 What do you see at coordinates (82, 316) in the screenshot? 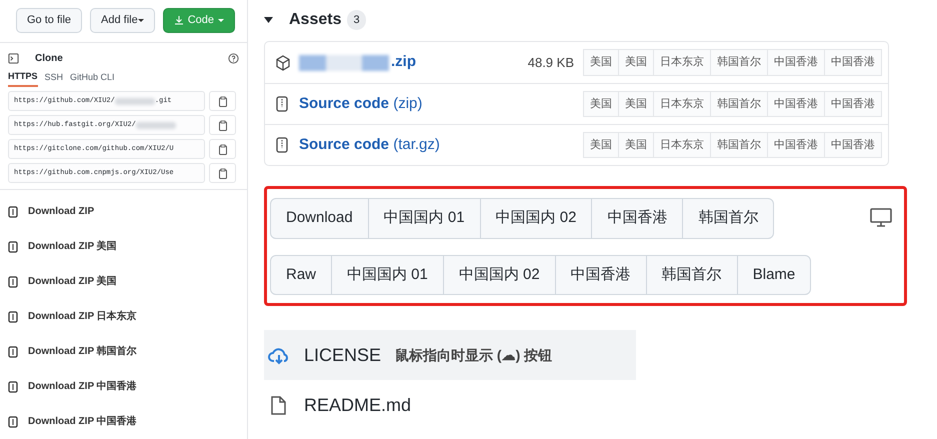
I see `download-zip-link: Download ZIP 日本东京` at bounding box center [82, 316].